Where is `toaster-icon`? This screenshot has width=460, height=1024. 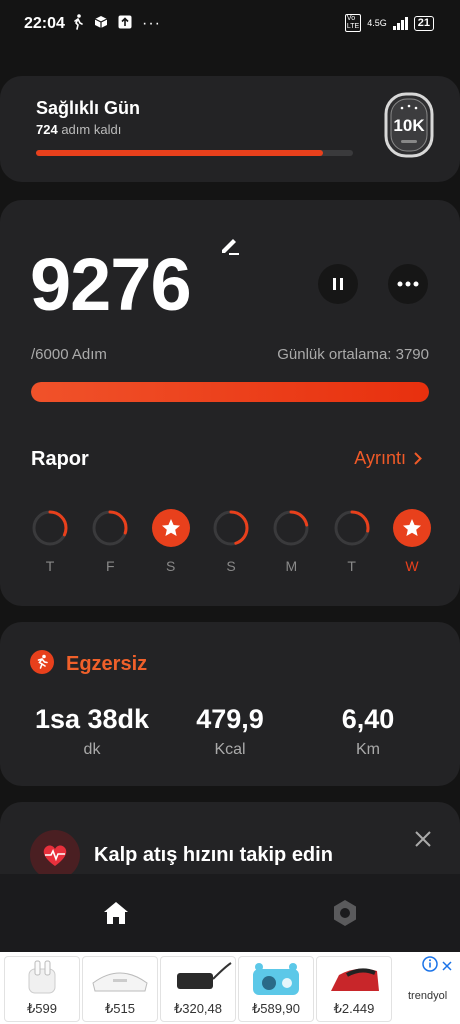 toaster-icon is located at coordinates (120, 982).